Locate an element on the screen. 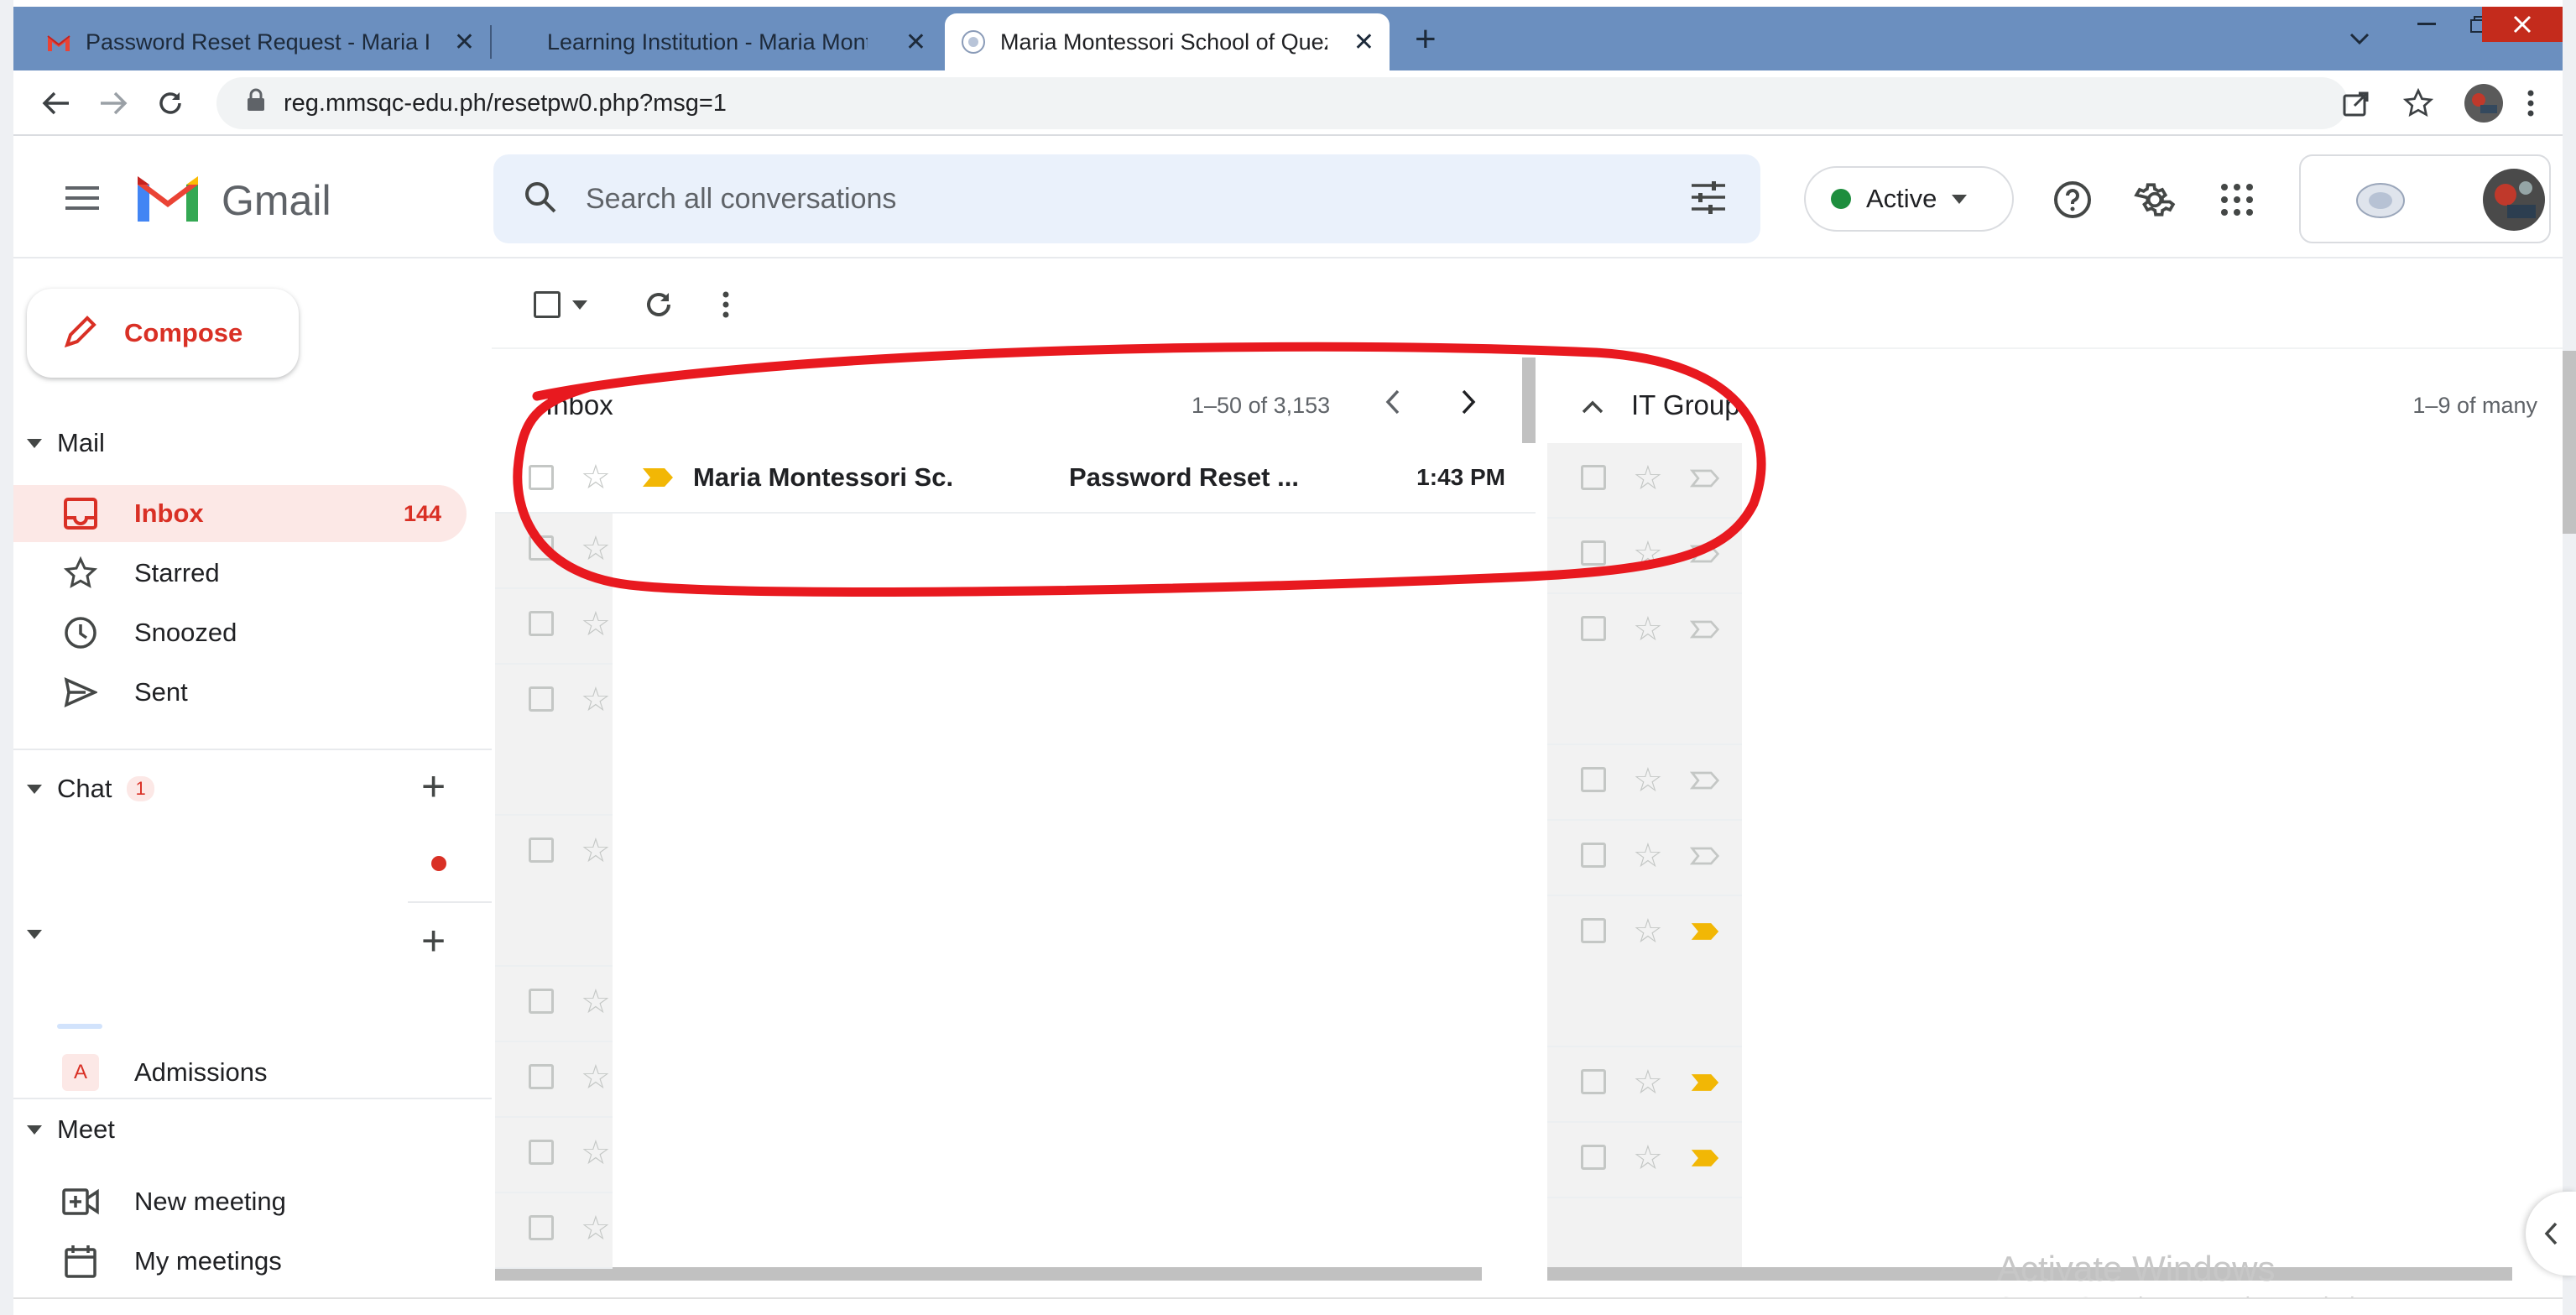 The height and width of the screenshot is (1315, 2576). sidebar-item-snoozed: Snoozed is located at coordinates (240, 632).